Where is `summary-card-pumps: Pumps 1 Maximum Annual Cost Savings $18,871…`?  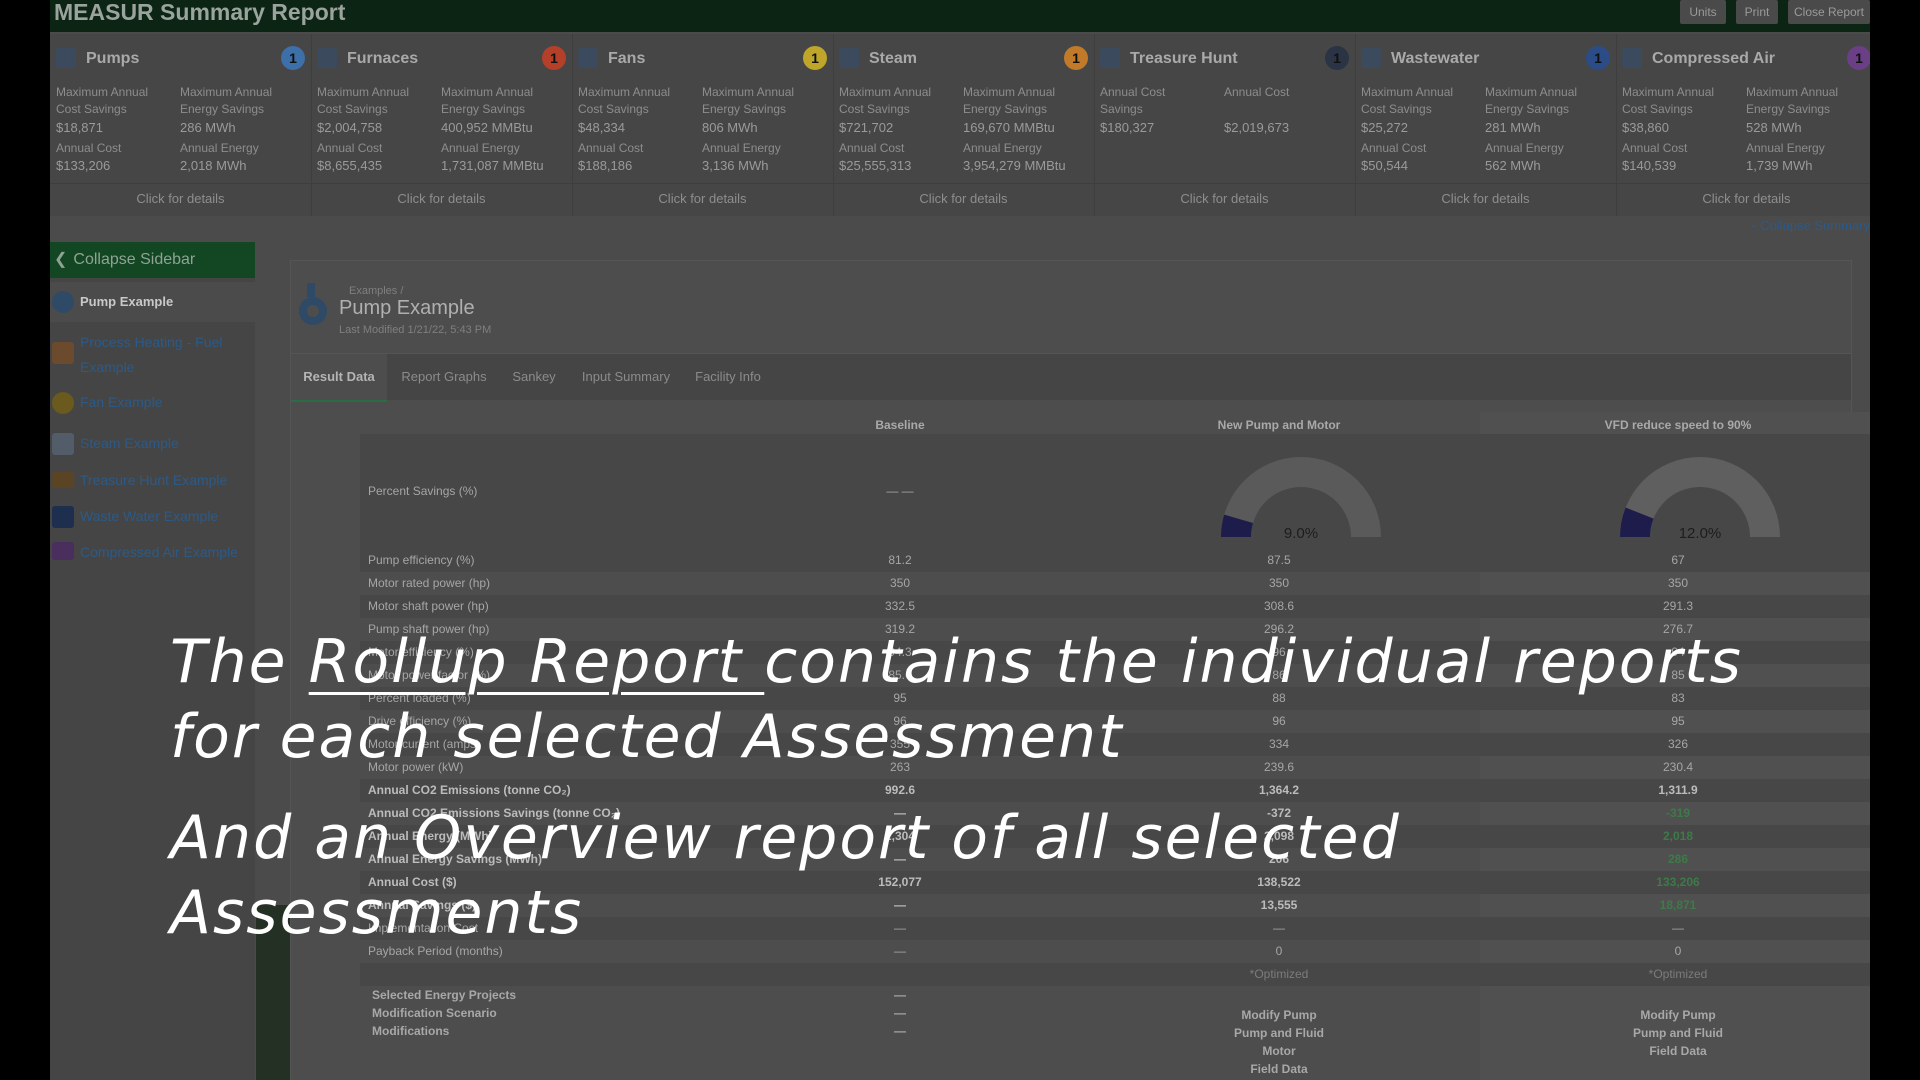 summary-card-pumps: Pumps 1 Maximum Annual Cost Savings $18,871… is located at coordinates (181, 125).